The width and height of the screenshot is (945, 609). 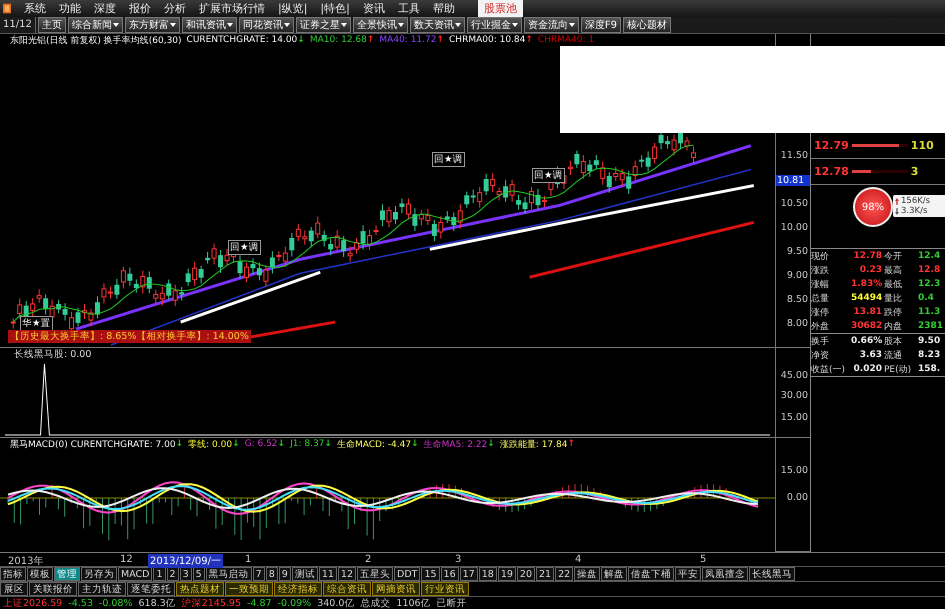 I want to click on menu-item: |纵览|, so click(x=293, y=8).